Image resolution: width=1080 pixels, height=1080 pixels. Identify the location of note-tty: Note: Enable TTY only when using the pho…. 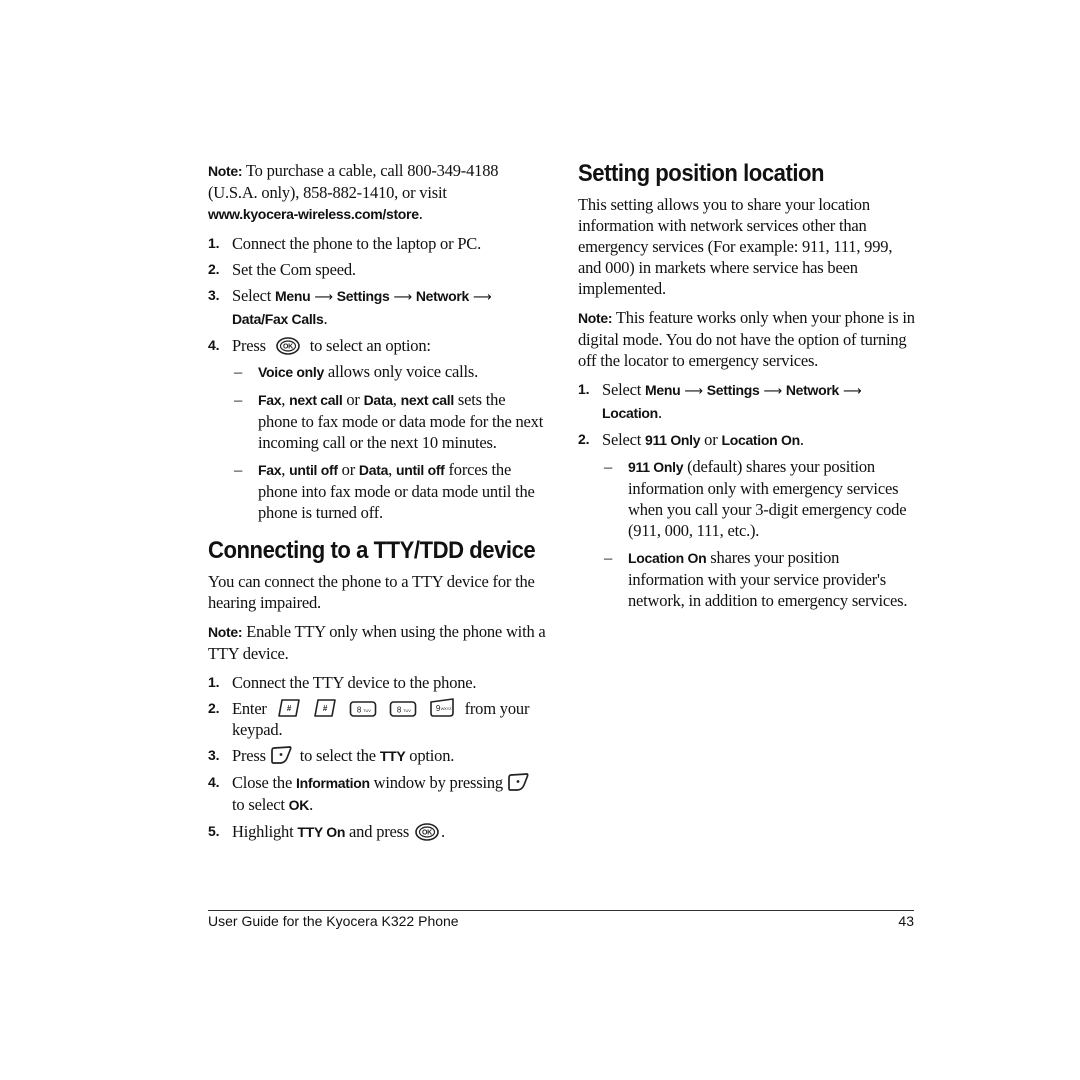
(377, 642).